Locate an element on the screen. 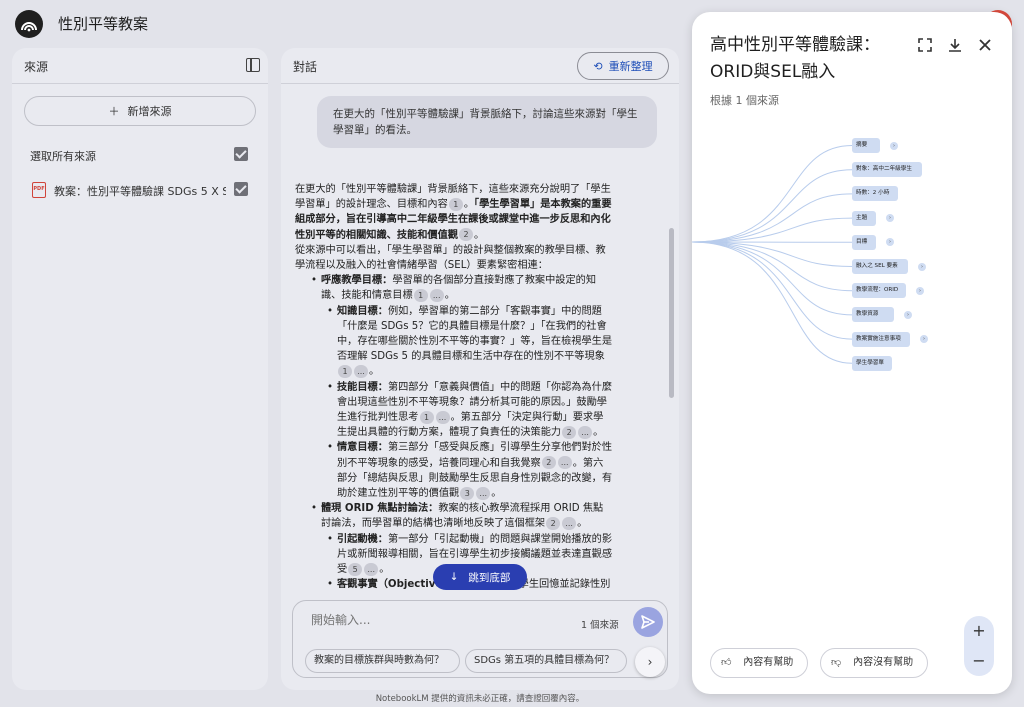 This screenshot has width=1024, height=707. mind-map-title: 高中性別平等體驗課：ORID與SEL融入 is located at coordinates (795, 58).